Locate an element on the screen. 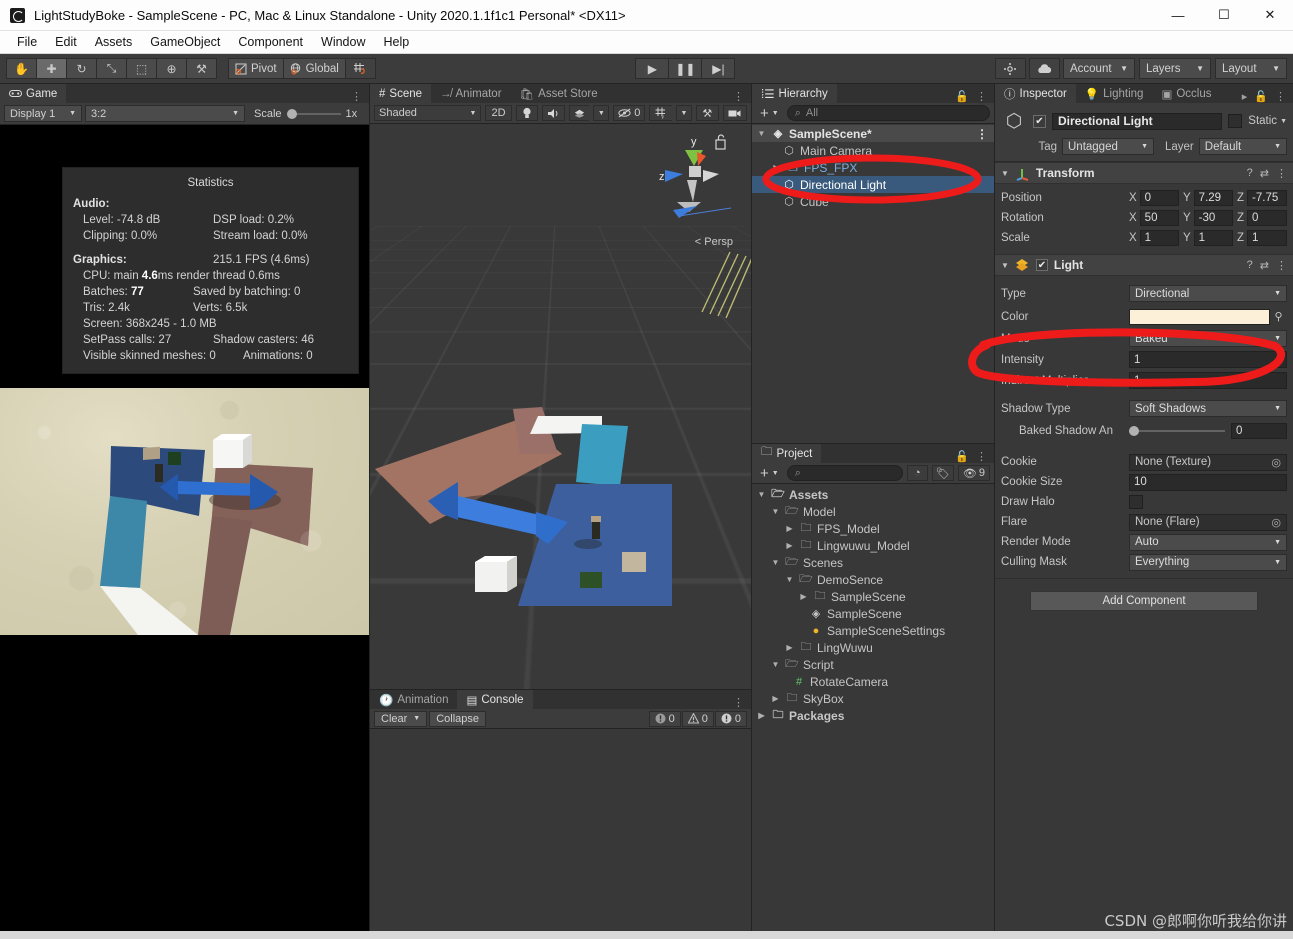 Image resolution: width=1293 pixels, height=939 pixels. scene-panel-menu: ⋮ is located at coordinates (742, 96).